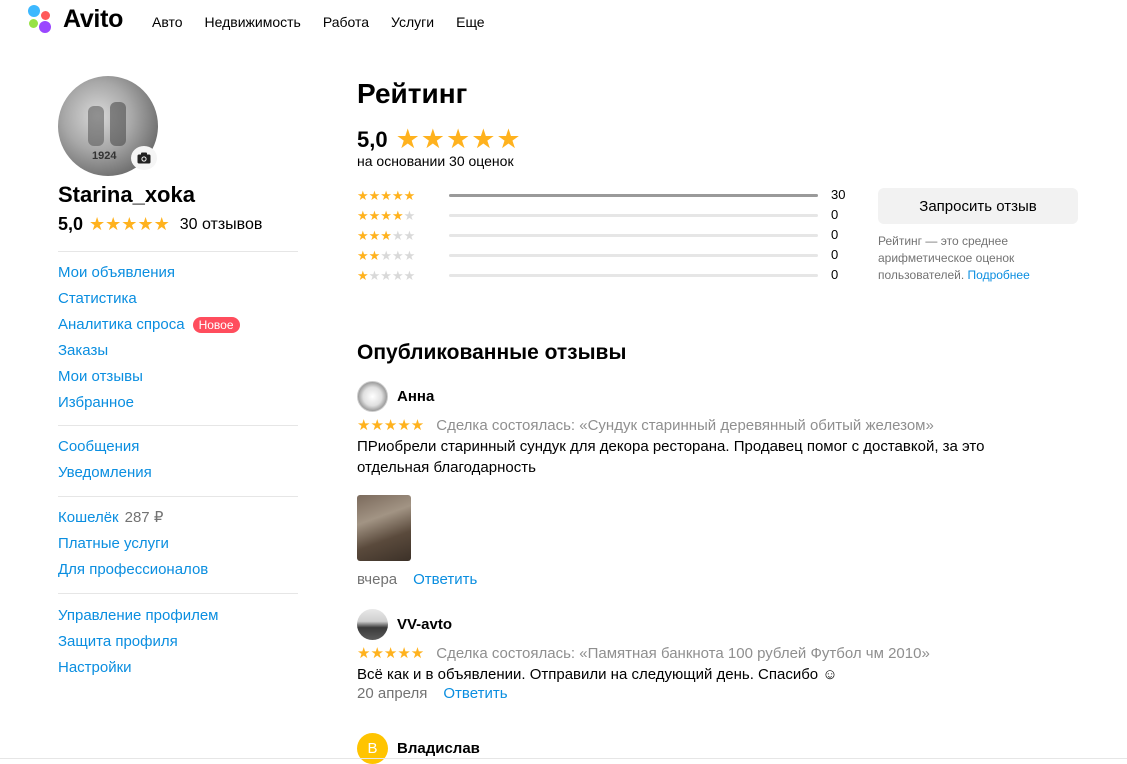 This screenshot has width=1127, height=764. I want to click on sidebar-item-my-reviews: Мои отзывы, so click(100, 377).